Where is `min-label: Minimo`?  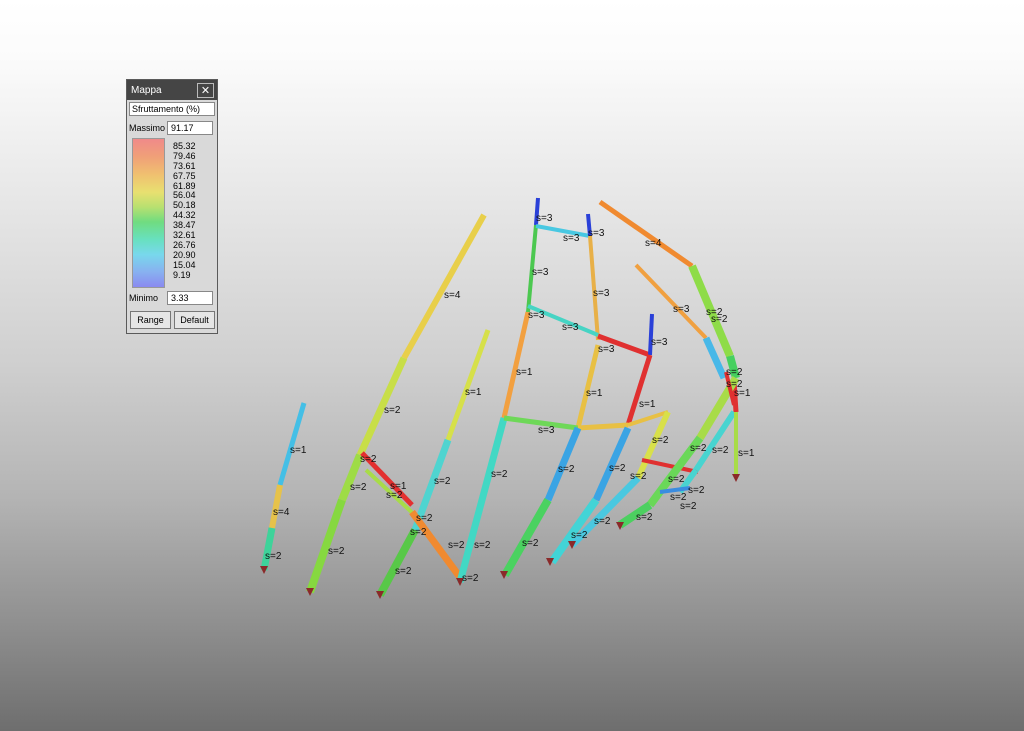 min-label: Minimo is located at coordinates (144, 298).